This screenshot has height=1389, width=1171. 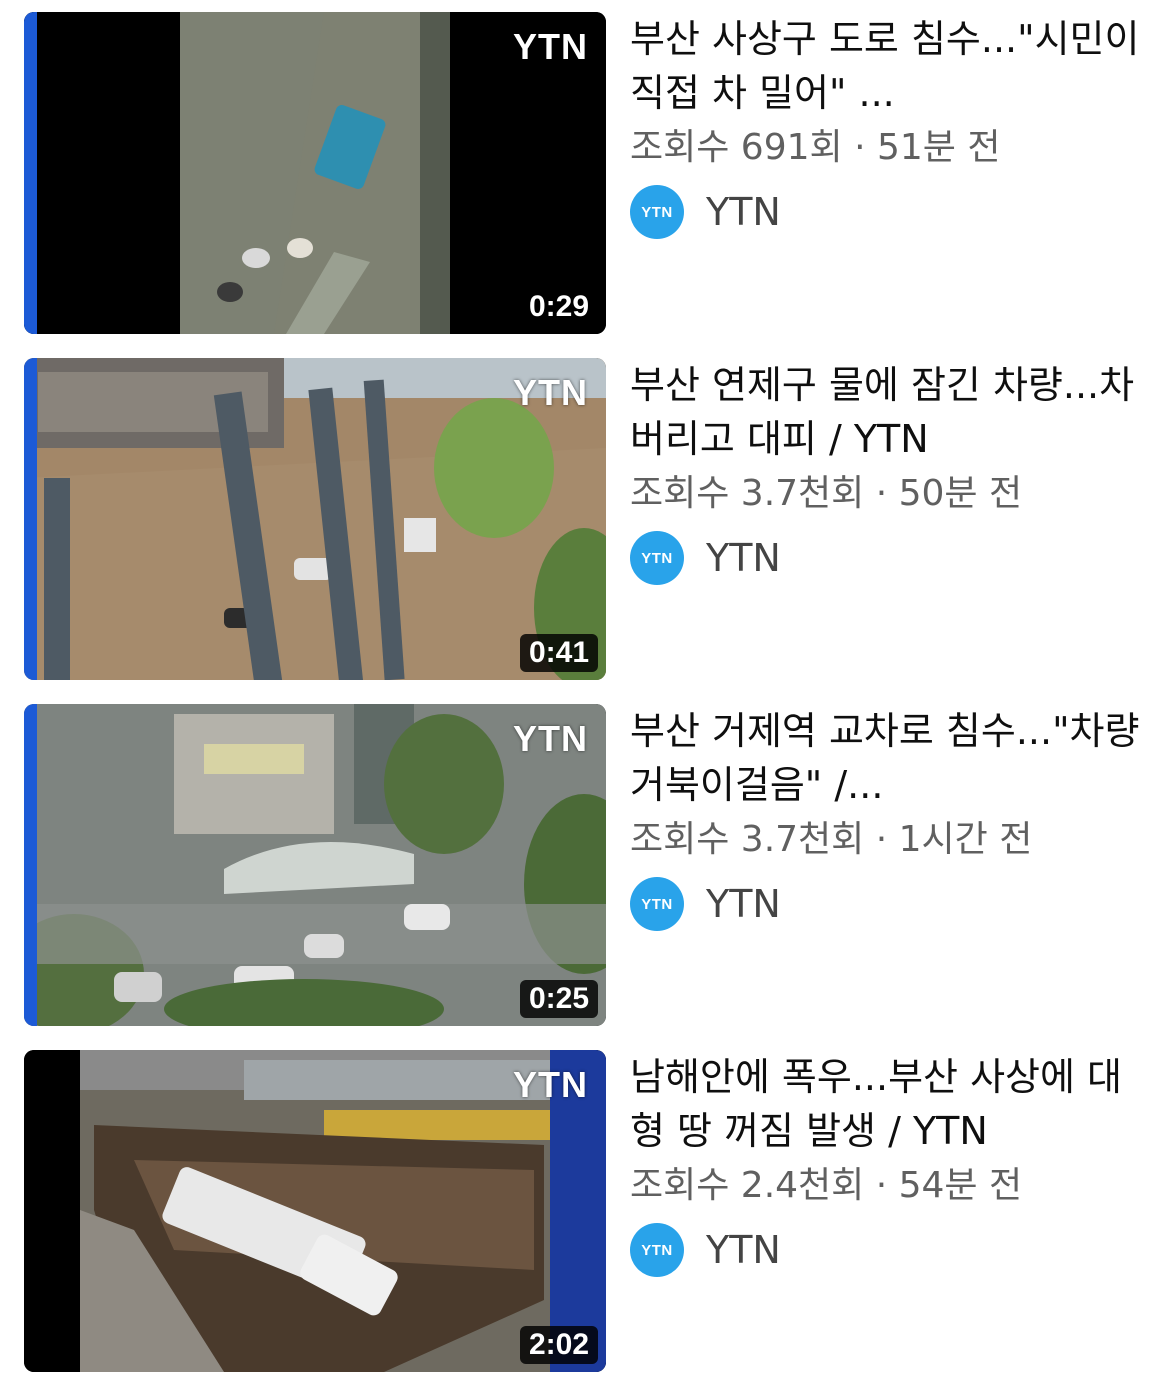 I want to click on video-meta: 조회수 691회 · 51분 전, so click(x=815, y=147).